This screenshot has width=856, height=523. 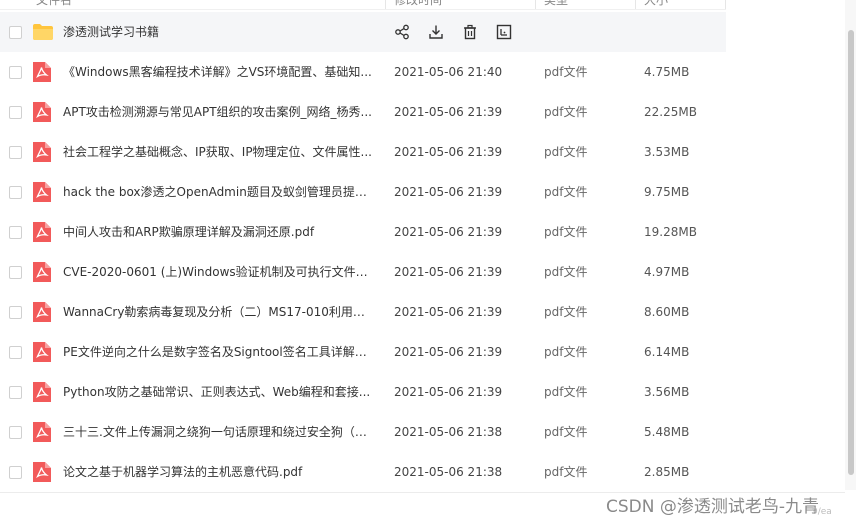 What do you see at coordinates (667, 192) in the screenshot?
I see `file-size: 9.75MB` at bounding box center [667, 192].